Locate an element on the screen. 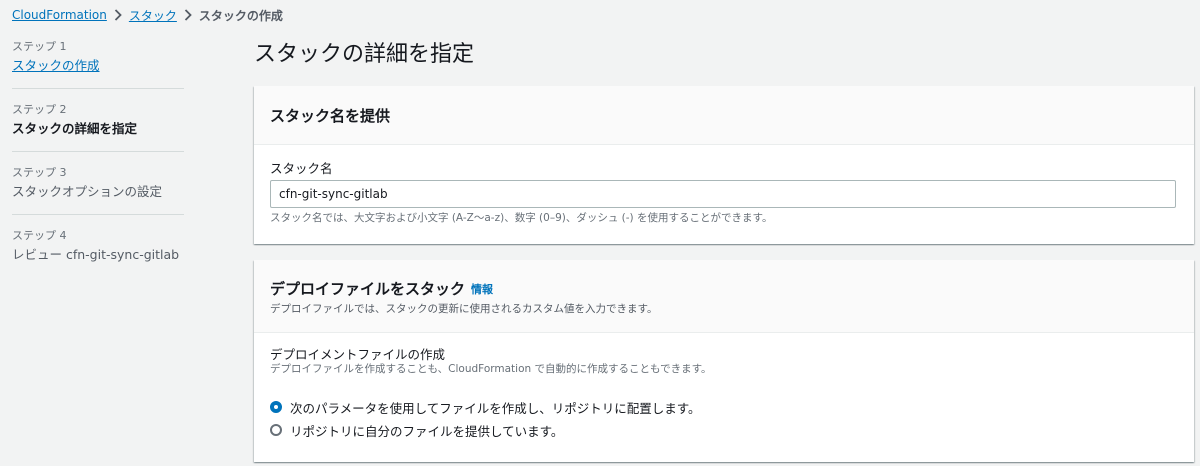  info-link: 情報 is located at coordinates (482, 289).